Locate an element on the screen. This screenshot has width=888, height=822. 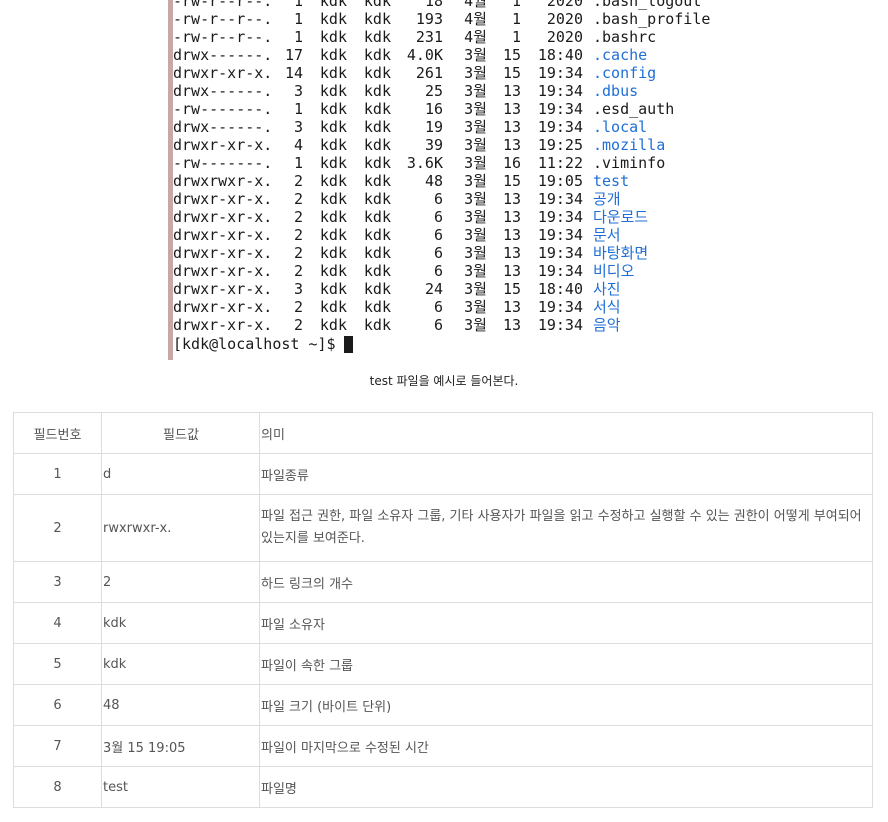
field-number: 4 is located at coordinates (57, 623).